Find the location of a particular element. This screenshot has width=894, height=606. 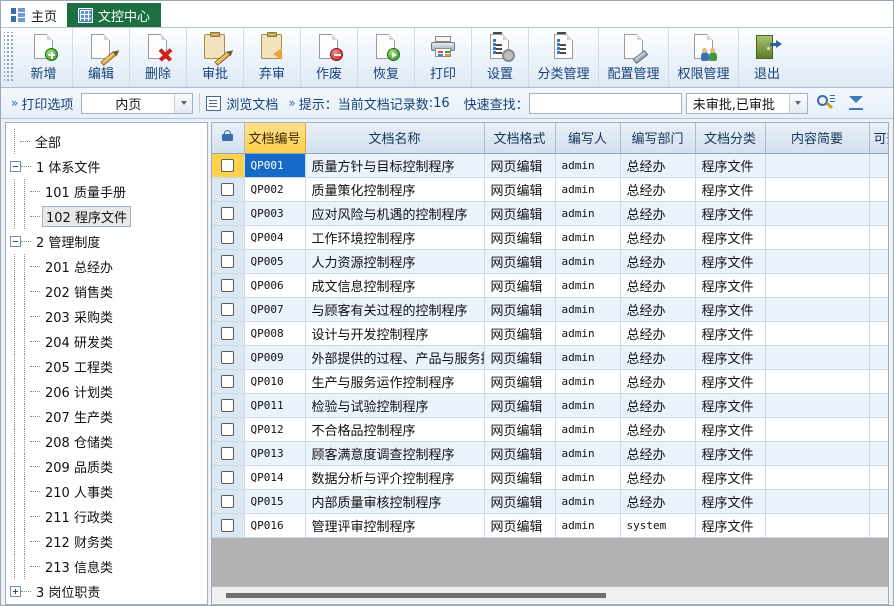

table-row: QP014 数据分析与评介控制程序 网页编辑 admin 总经办 程序文件 is located at coordinates (550, 477).